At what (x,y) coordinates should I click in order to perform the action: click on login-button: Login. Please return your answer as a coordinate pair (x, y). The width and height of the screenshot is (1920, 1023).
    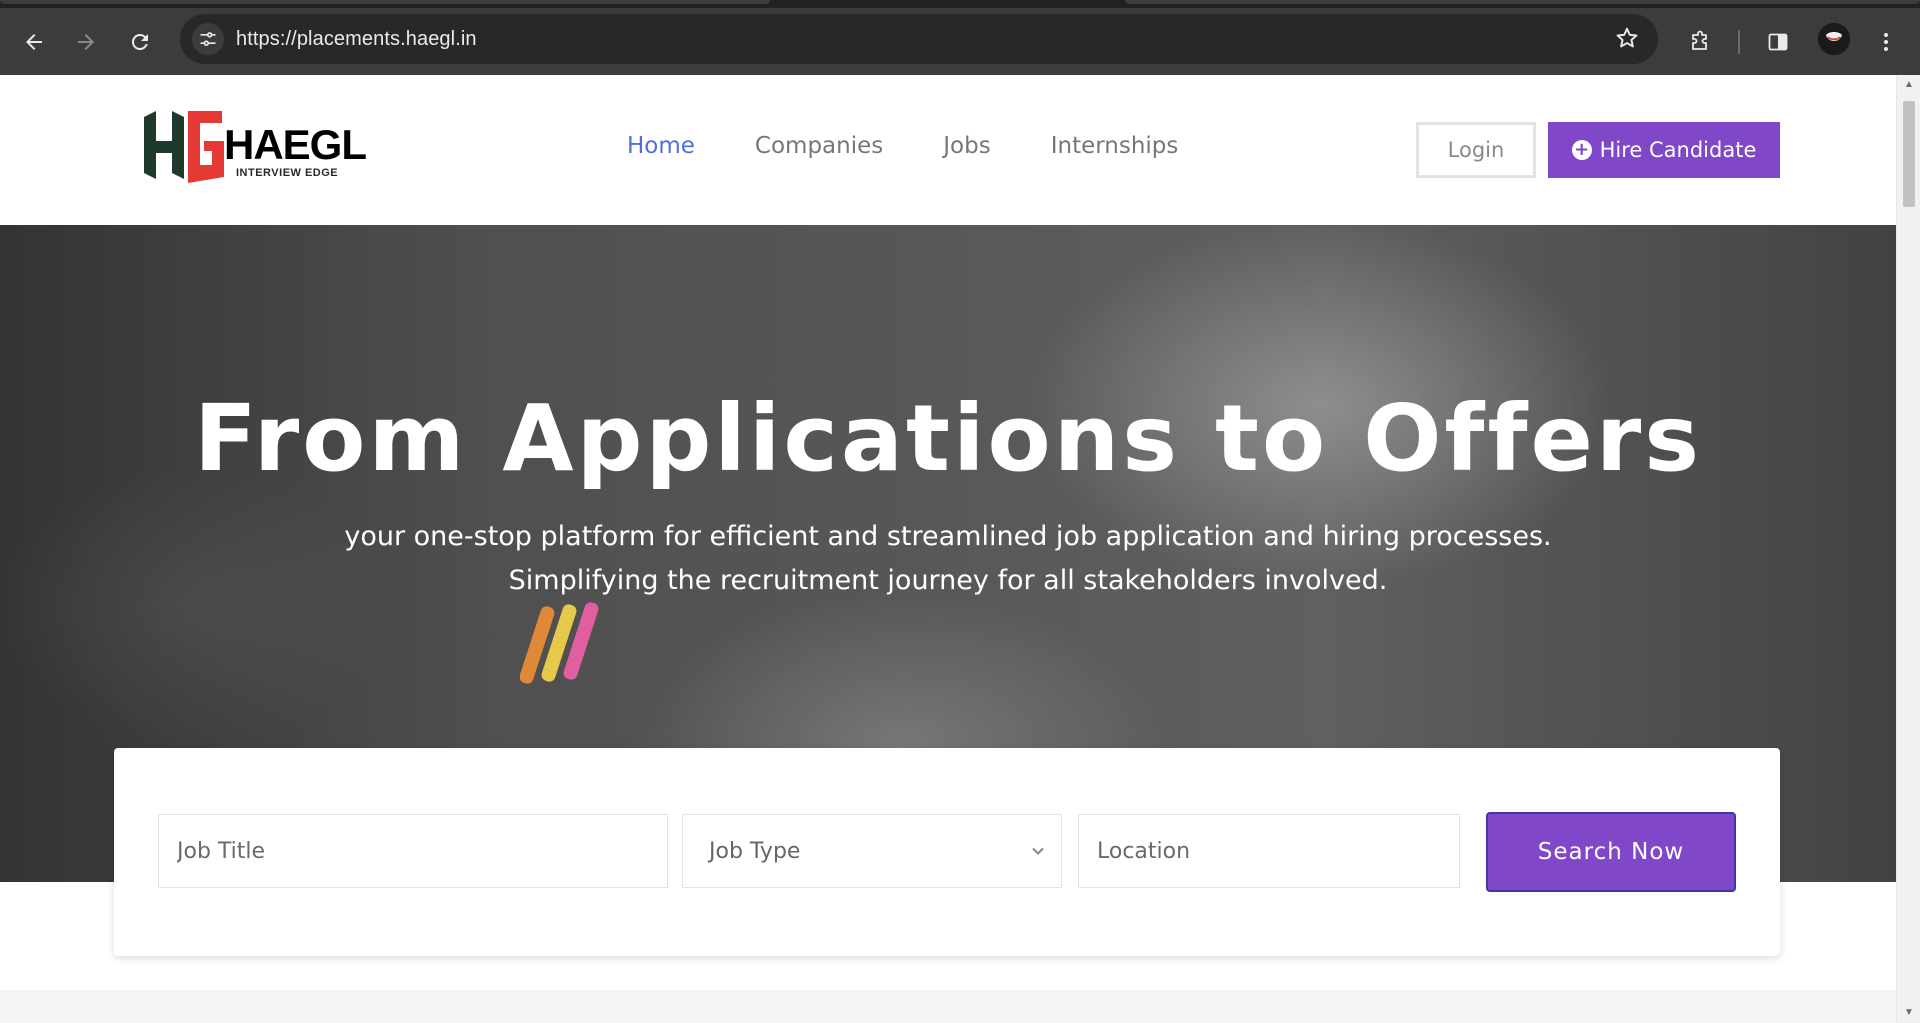
    Looking at the image, I should click on (1476, 150).